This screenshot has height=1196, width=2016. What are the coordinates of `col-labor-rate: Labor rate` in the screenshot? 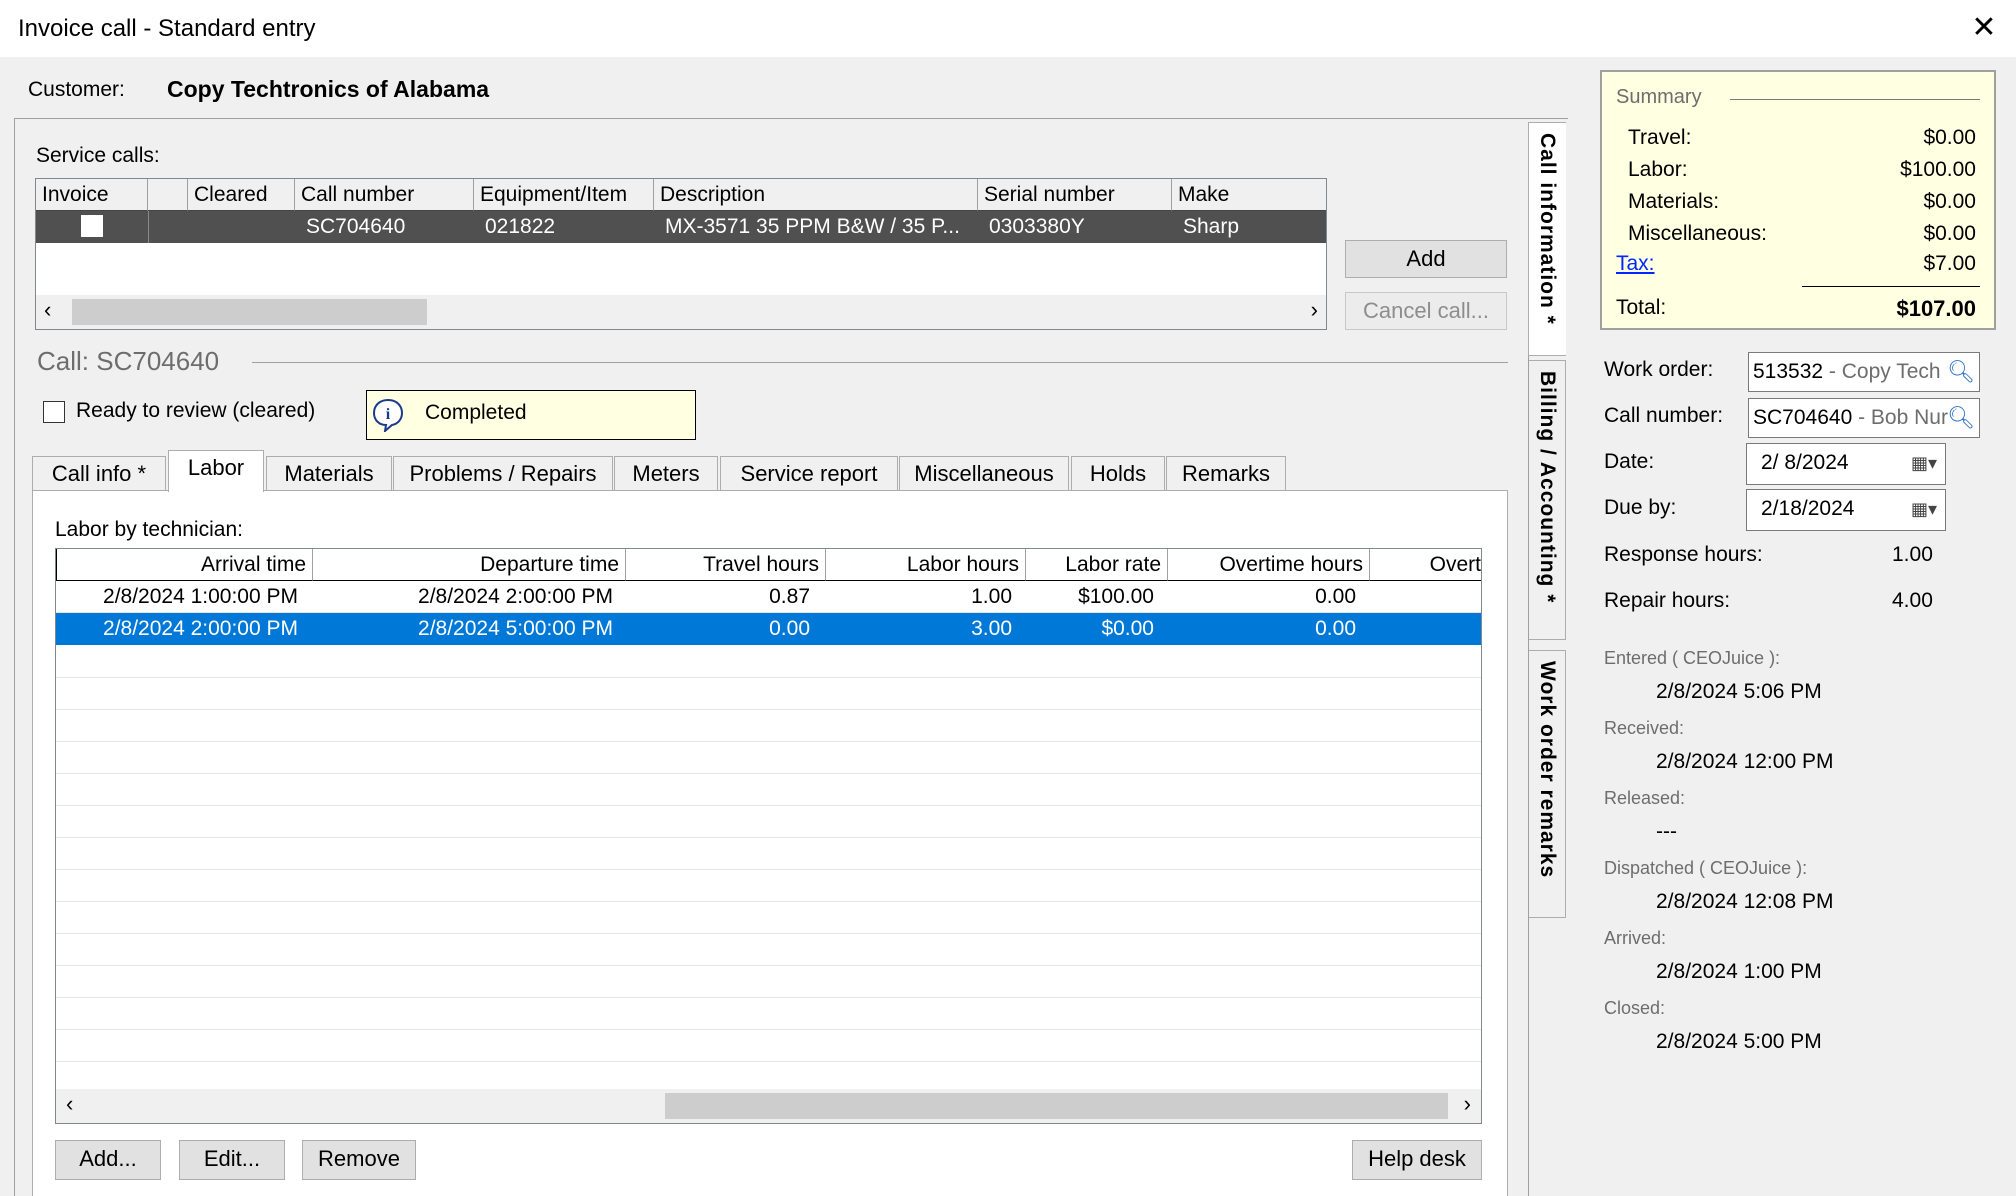 It's located at (1097, 565).